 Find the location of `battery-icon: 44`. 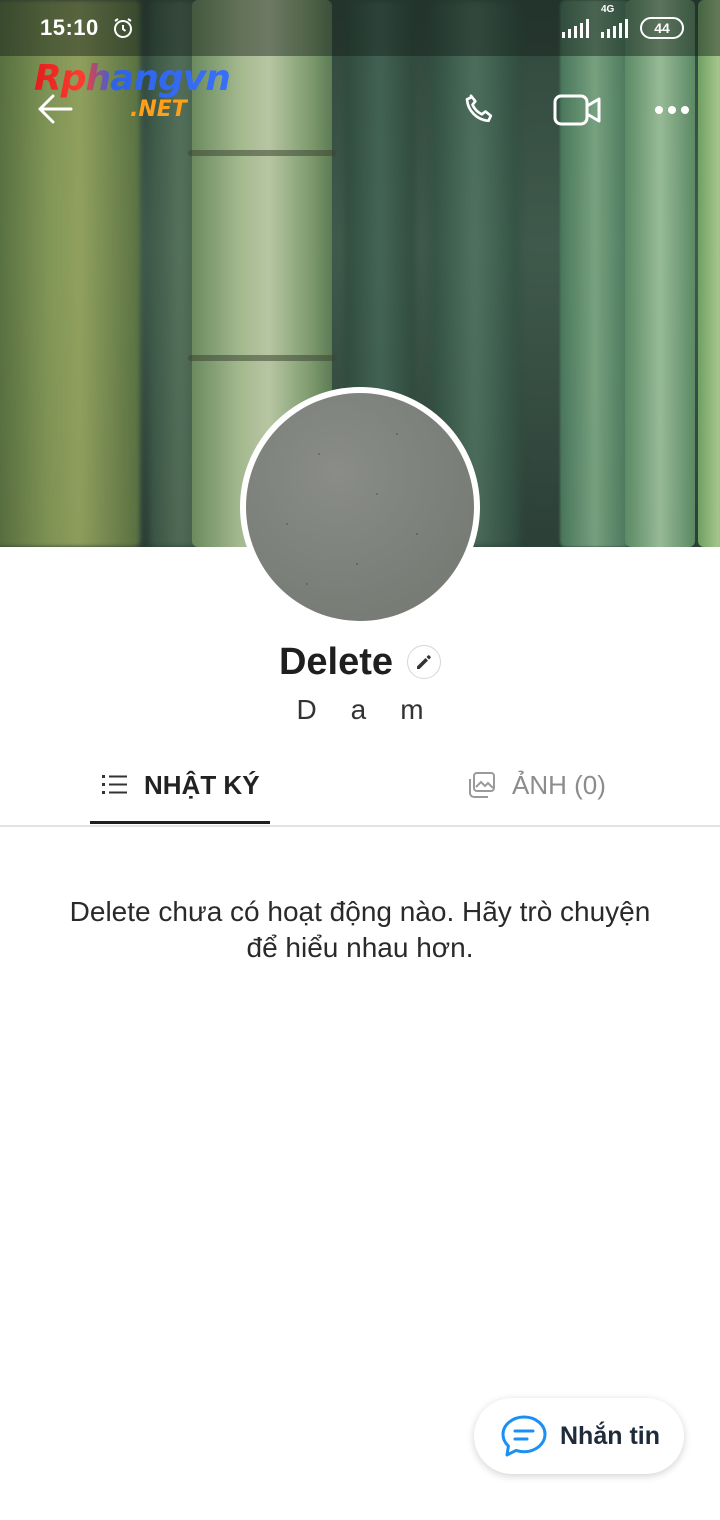

battery-icon: 44 is located at coordinates (662, 28).